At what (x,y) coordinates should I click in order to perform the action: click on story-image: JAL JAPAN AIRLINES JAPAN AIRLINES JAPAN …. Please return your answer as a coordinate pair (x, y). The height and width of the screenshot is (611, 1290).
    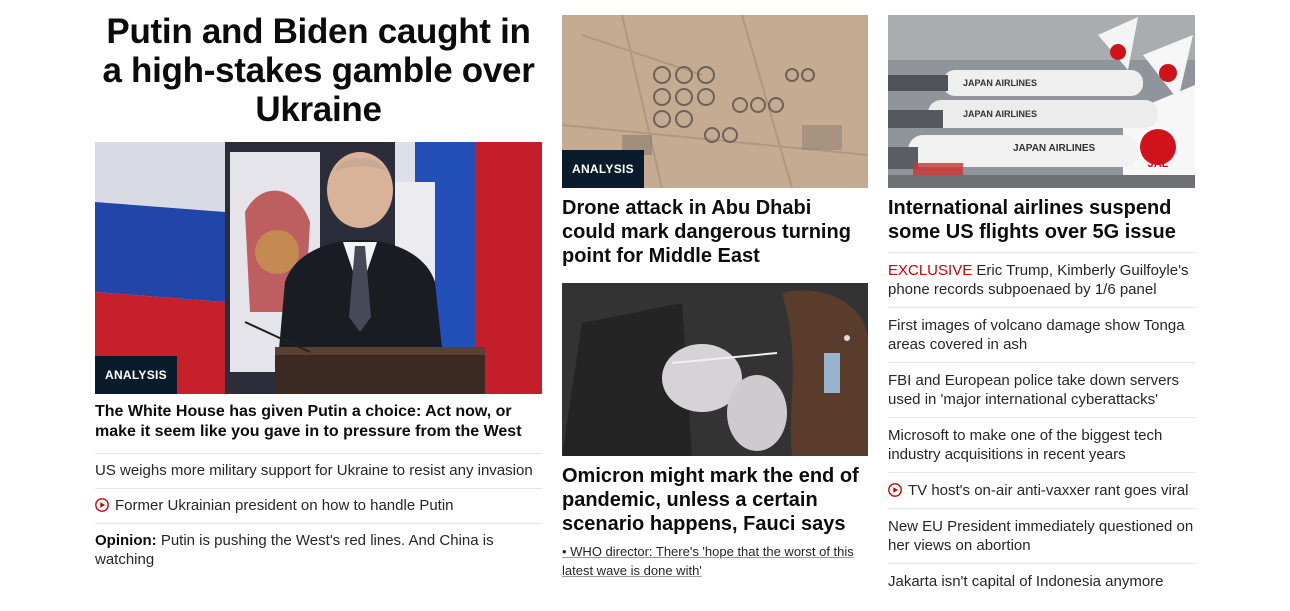
    Looking at the image, I should click on (1041, 101).